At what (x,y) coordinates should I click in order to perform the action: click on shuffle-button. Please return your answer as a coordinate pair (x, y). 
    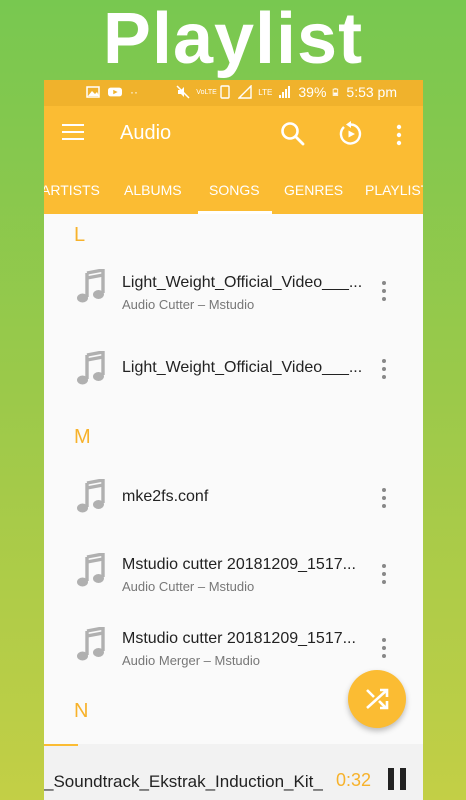
    Looking at the image, I should click on (377, 699).